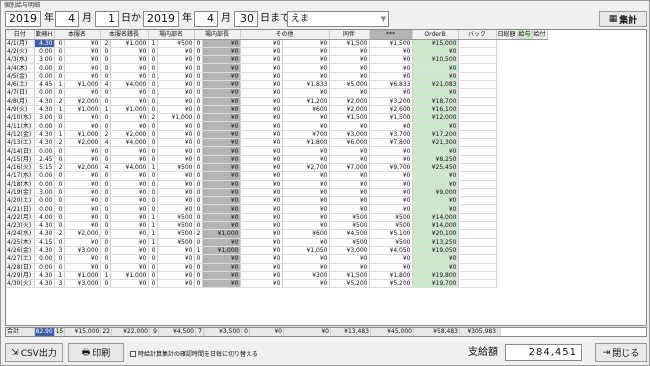  Describe the element at coordinates (133, 353) in the screenshot. I see `checkbox-box` at that location.